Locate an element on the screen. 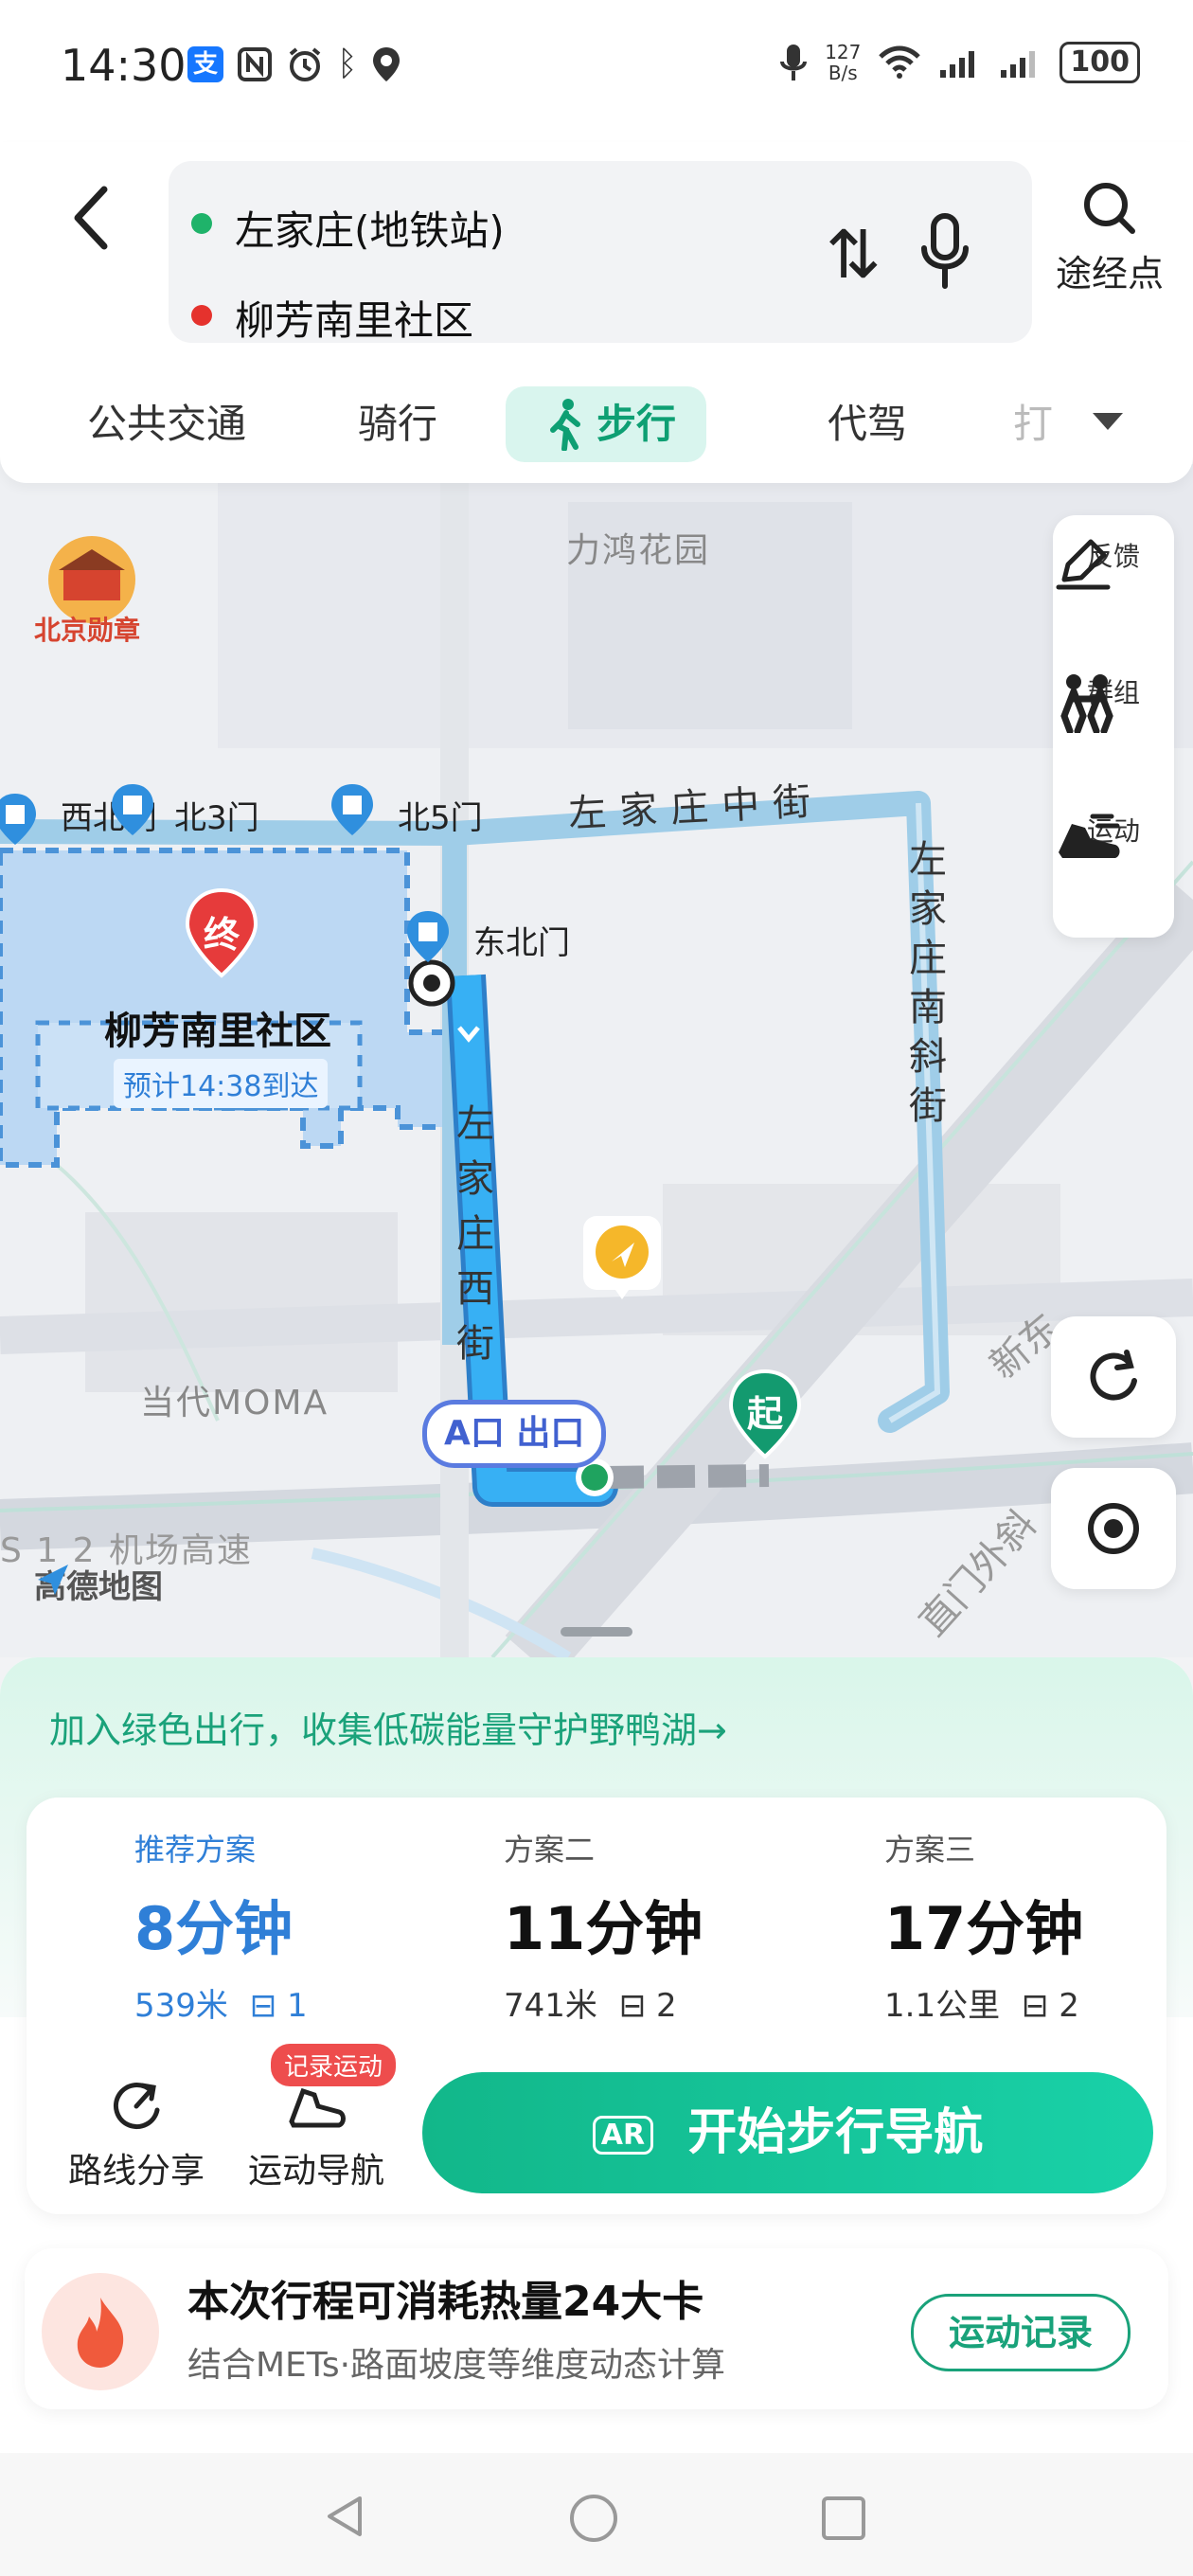  locate-icon is located at coordinates (1113, 1528).